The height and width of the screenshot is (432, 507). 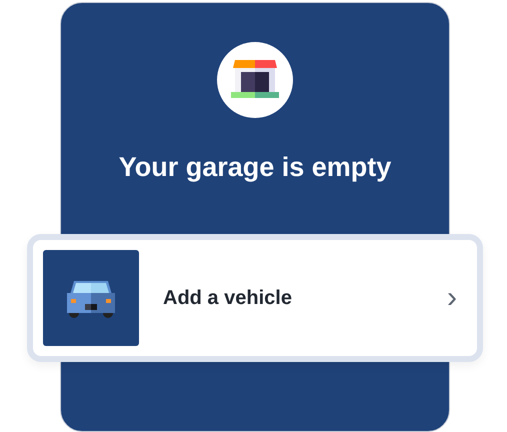 What do you see at coordinates (452, 298) in the screenshot?
I see `chevron-icon: ›` at bounding box center [452, 298].